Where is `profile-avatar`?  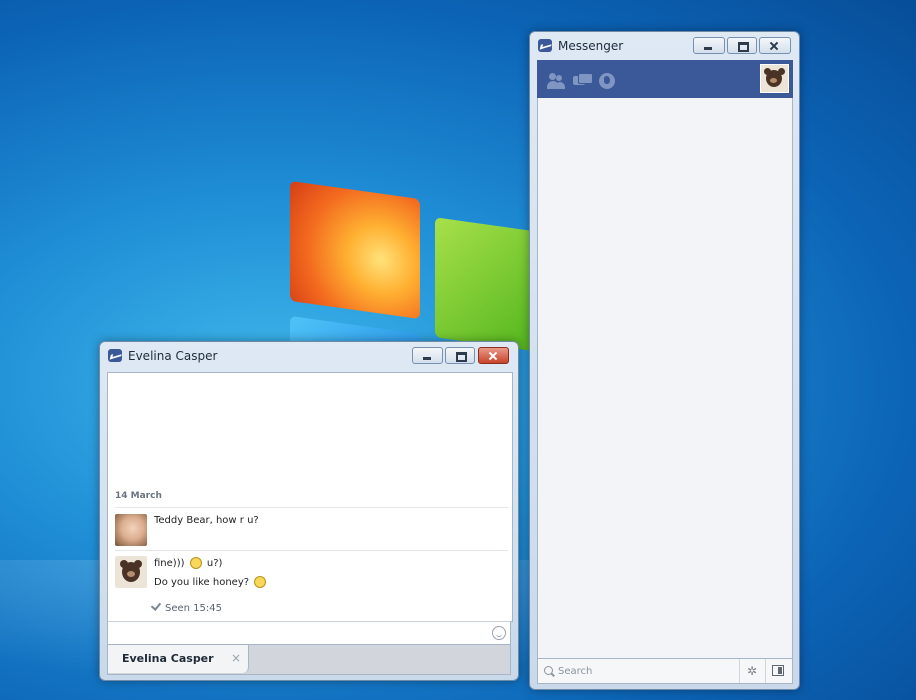 profile-avatar is located at coordinates (774, 78).